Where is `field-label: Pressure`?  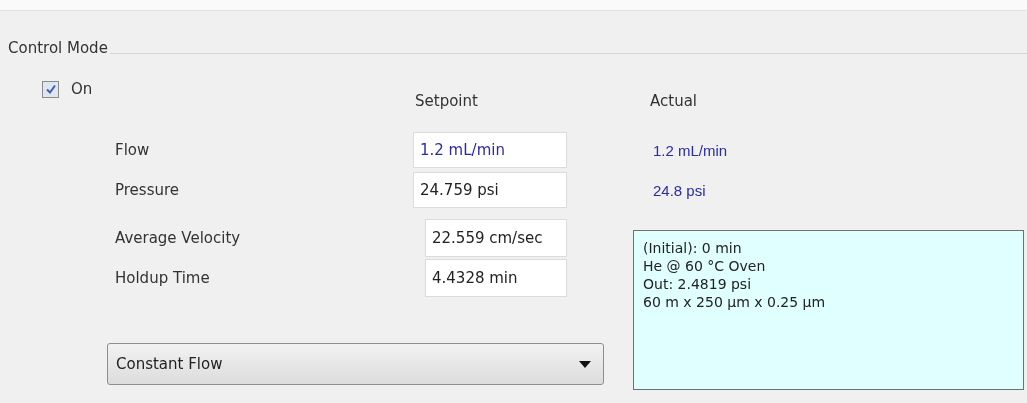
field-label: Pressure is located at coordinates (148, 190).